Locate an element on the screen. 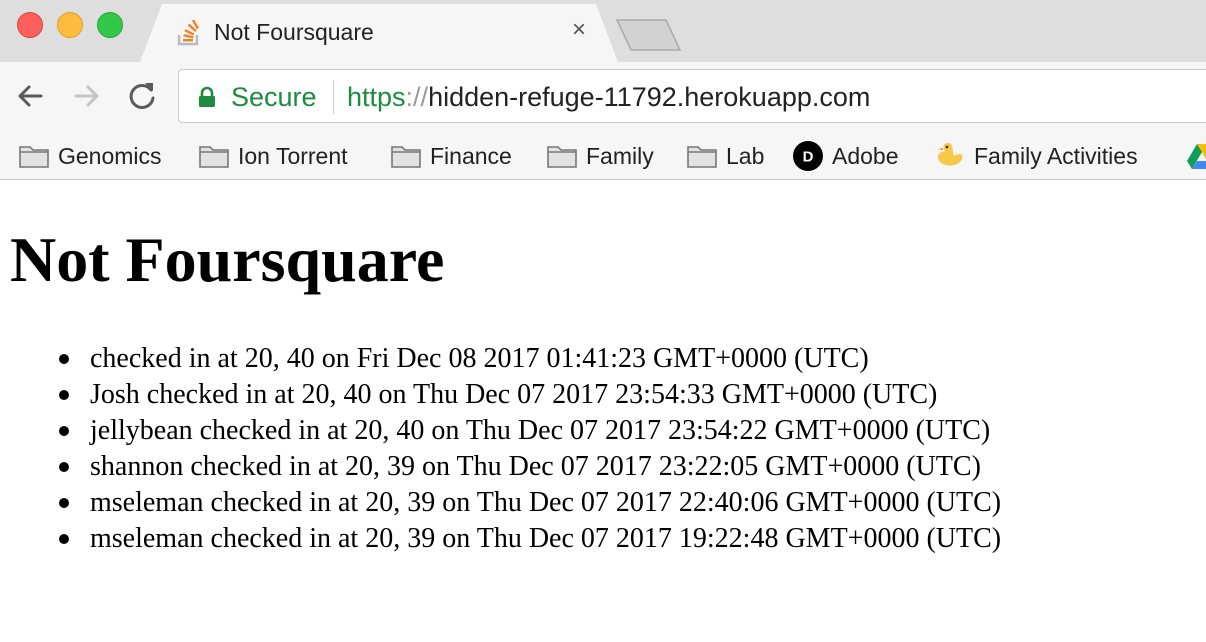 The image size is (1206, 642). url-scheme: https is located at coordinates (376, 97).